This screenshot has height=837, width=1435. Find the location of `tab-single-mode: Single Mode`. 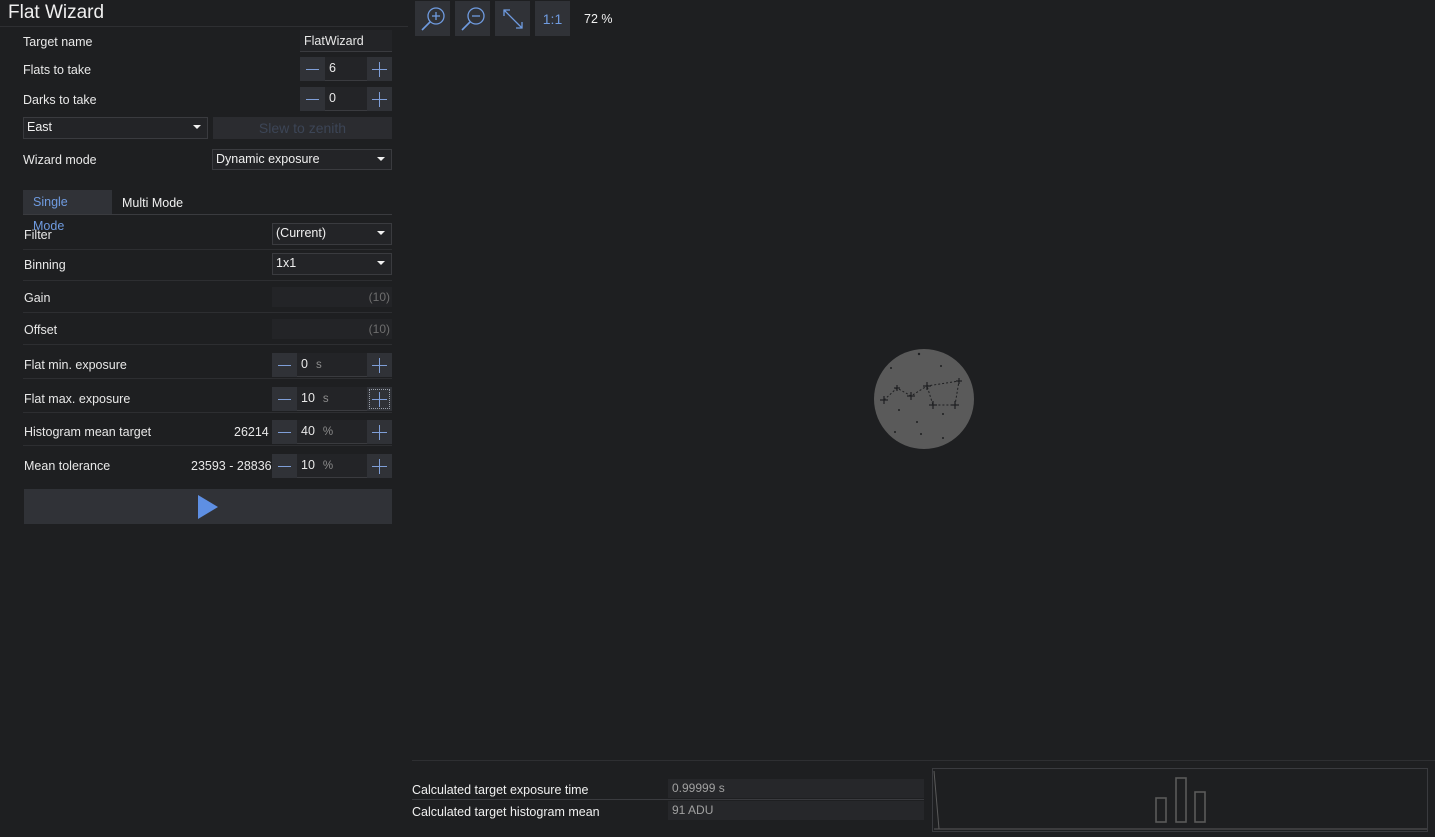

tab-single-mode: Single Mode is located at coordinates (67, 211).